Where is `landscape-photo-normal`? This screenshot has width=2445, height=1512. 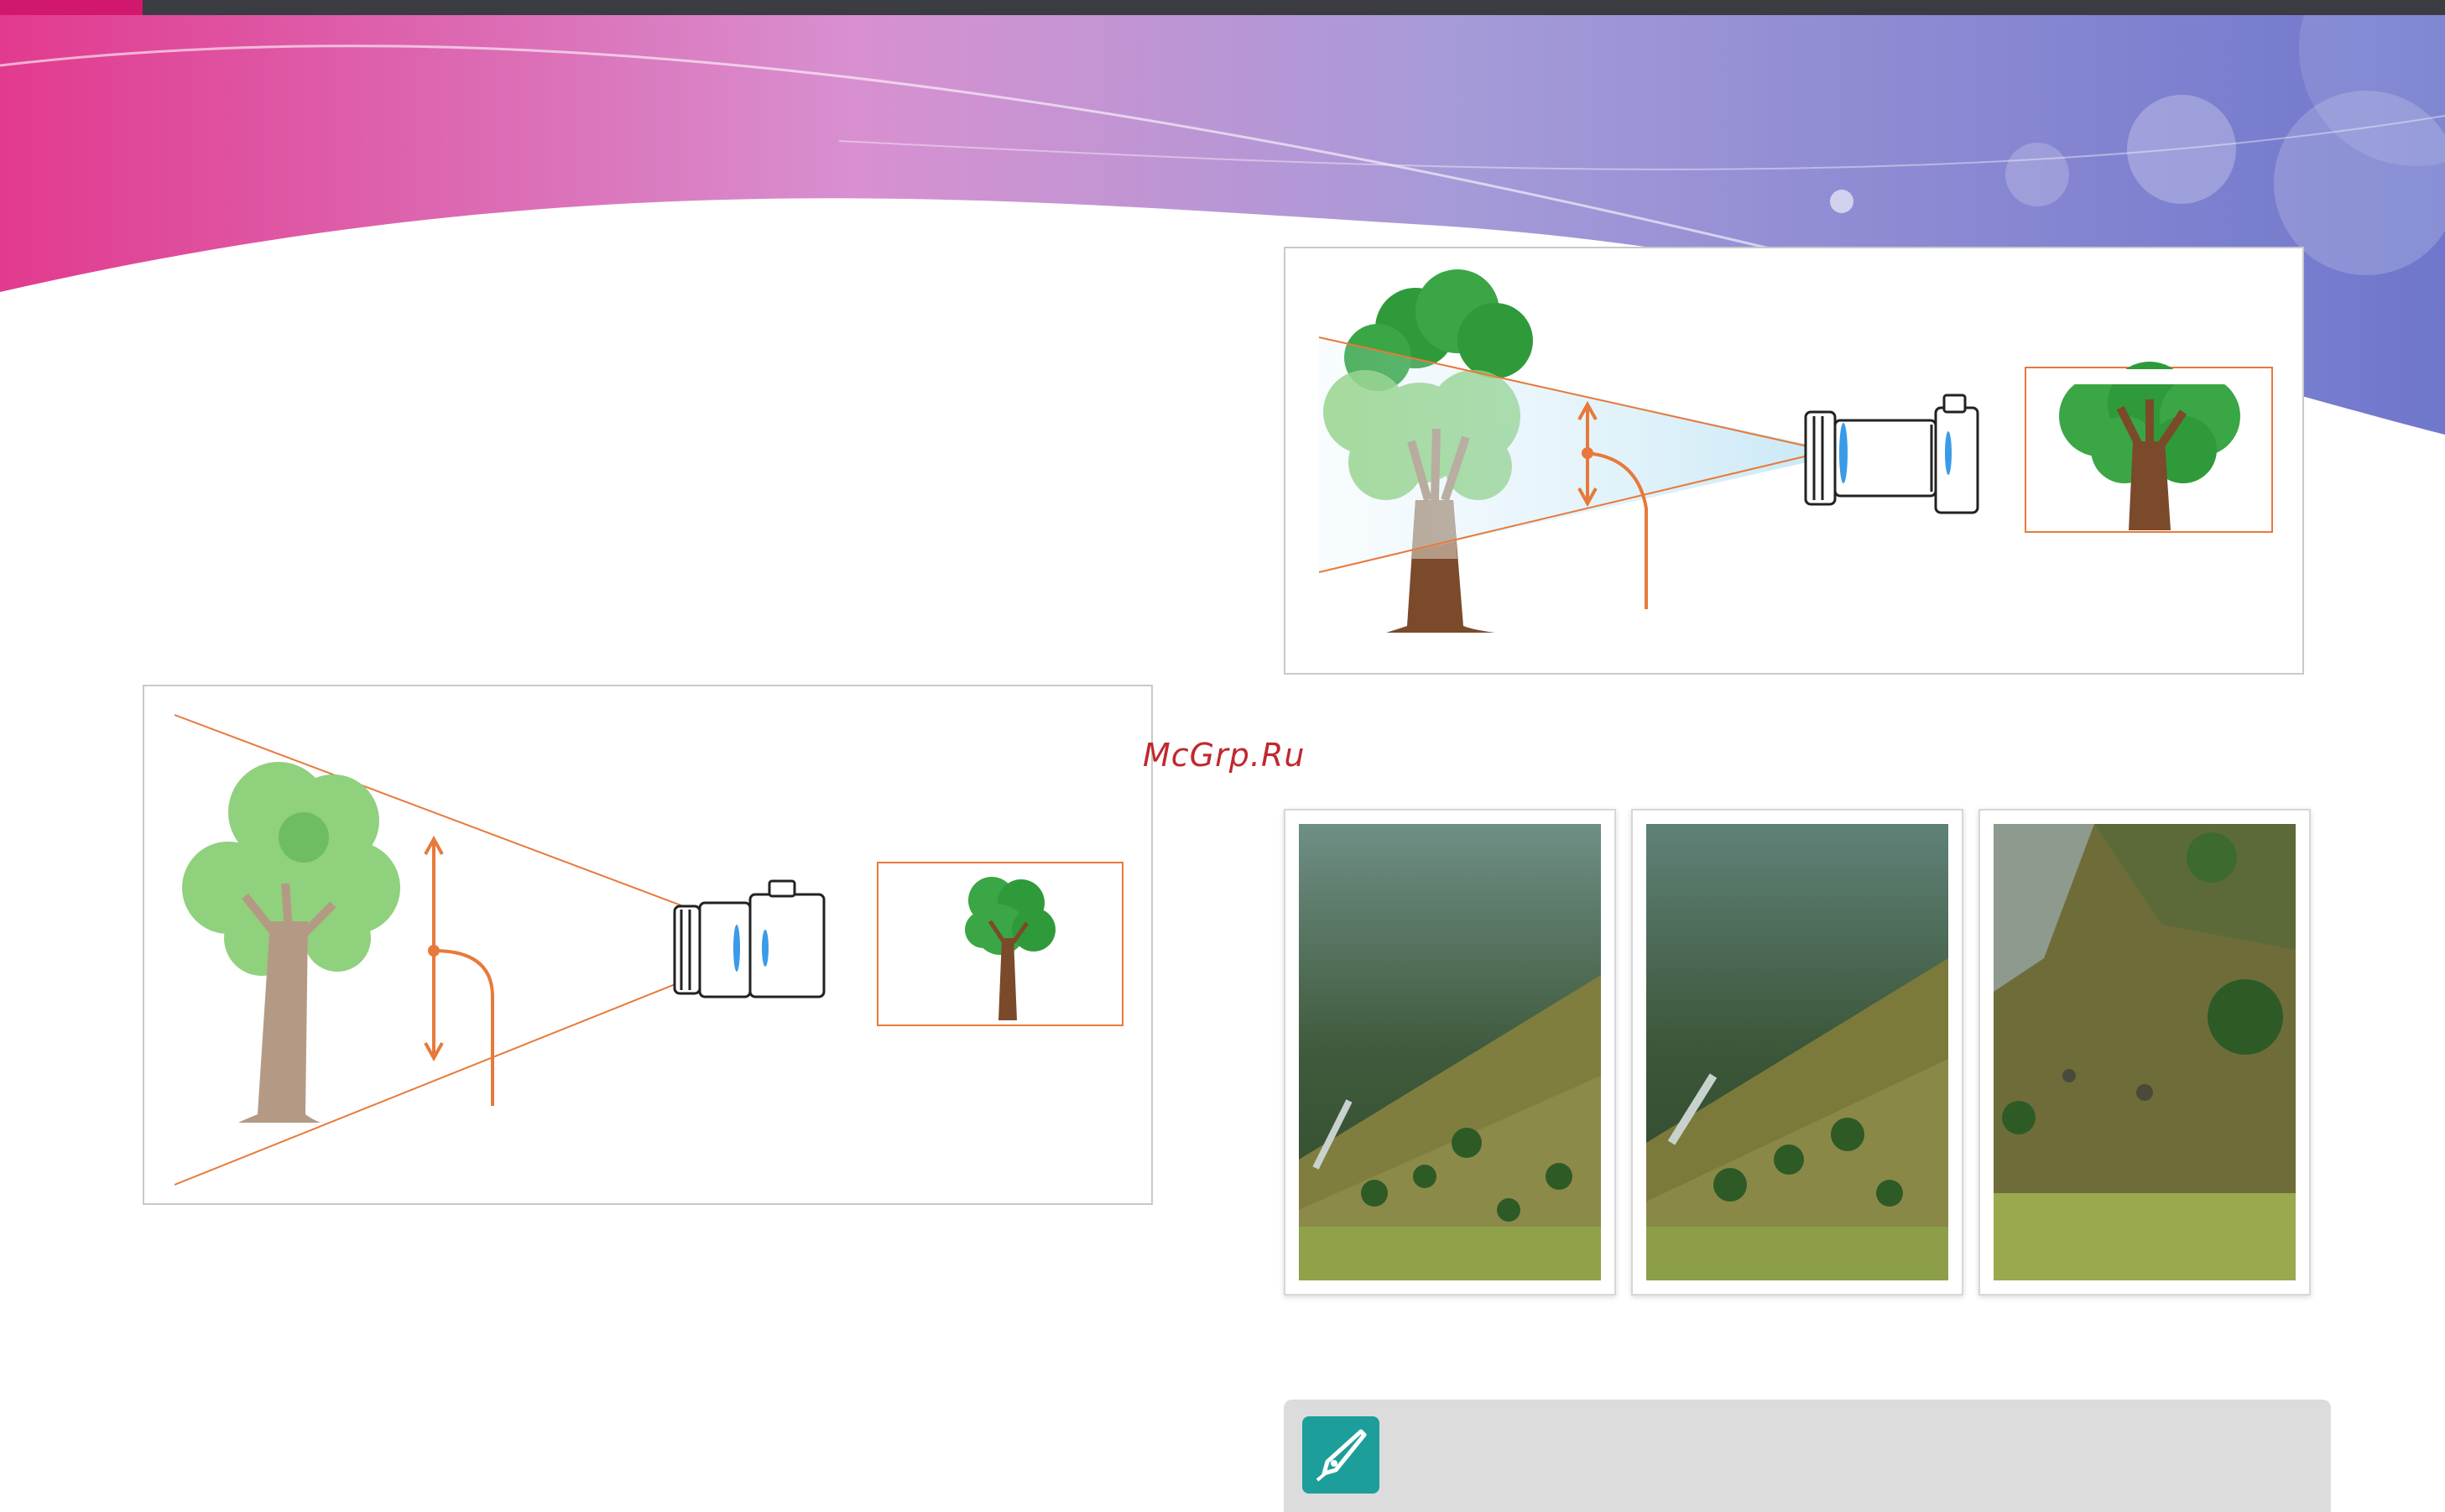 landscape-photo-normal is located at coordinates (1797, 1052).